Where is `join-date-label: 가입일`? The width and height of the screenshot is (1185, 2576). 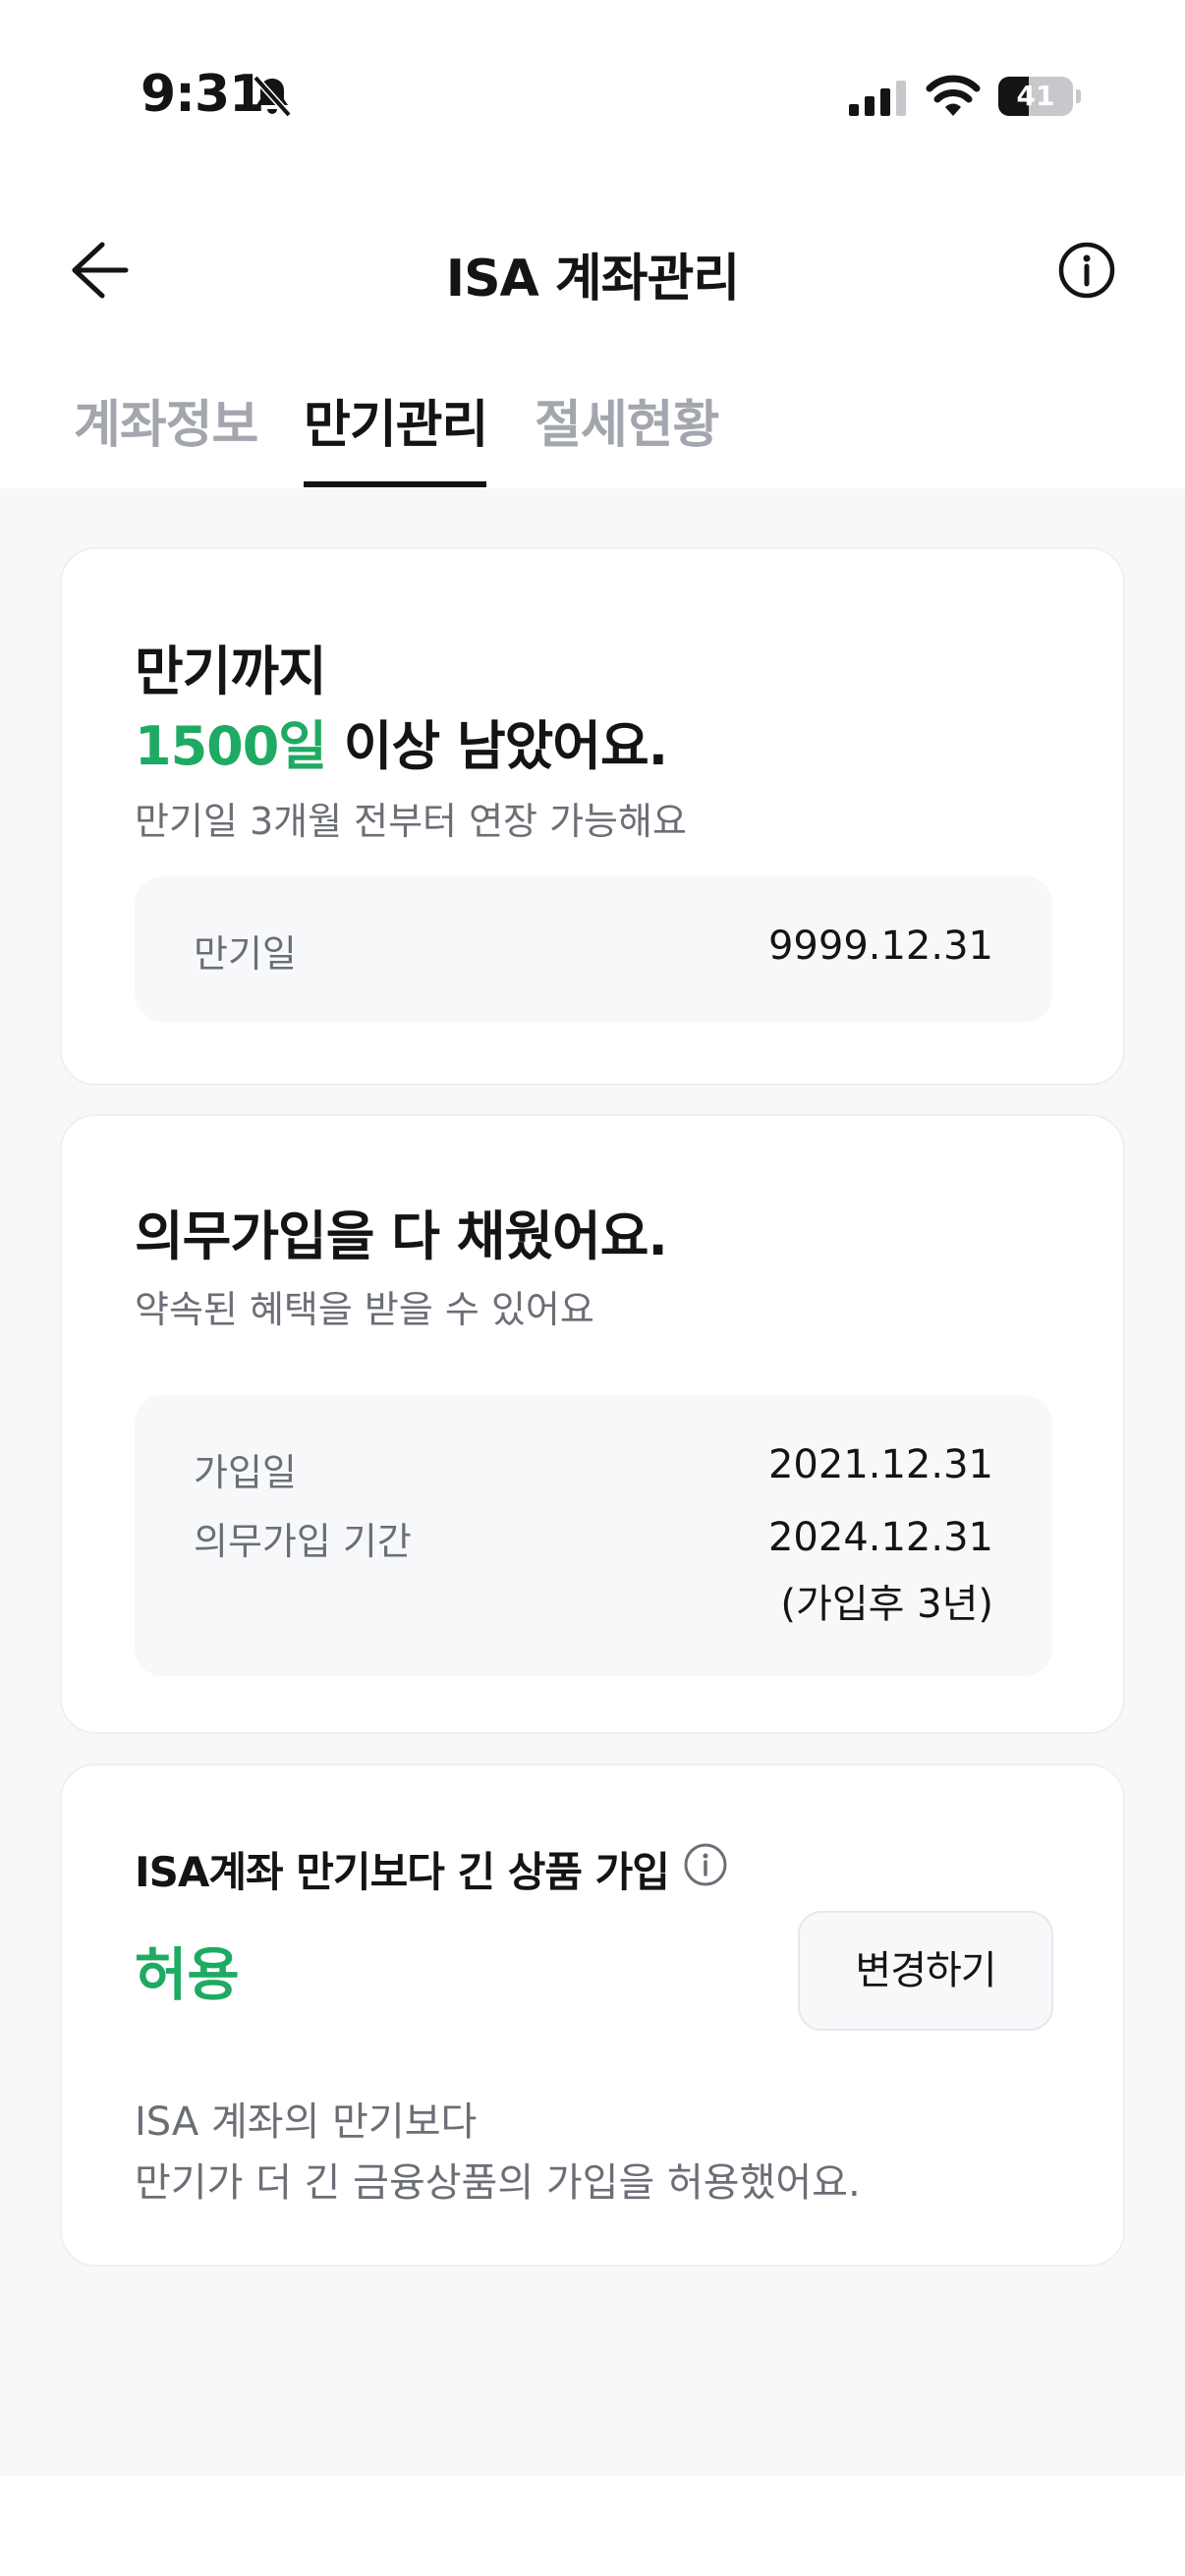
join-date-label: 가입일 is located at coordinates (246, 1472).